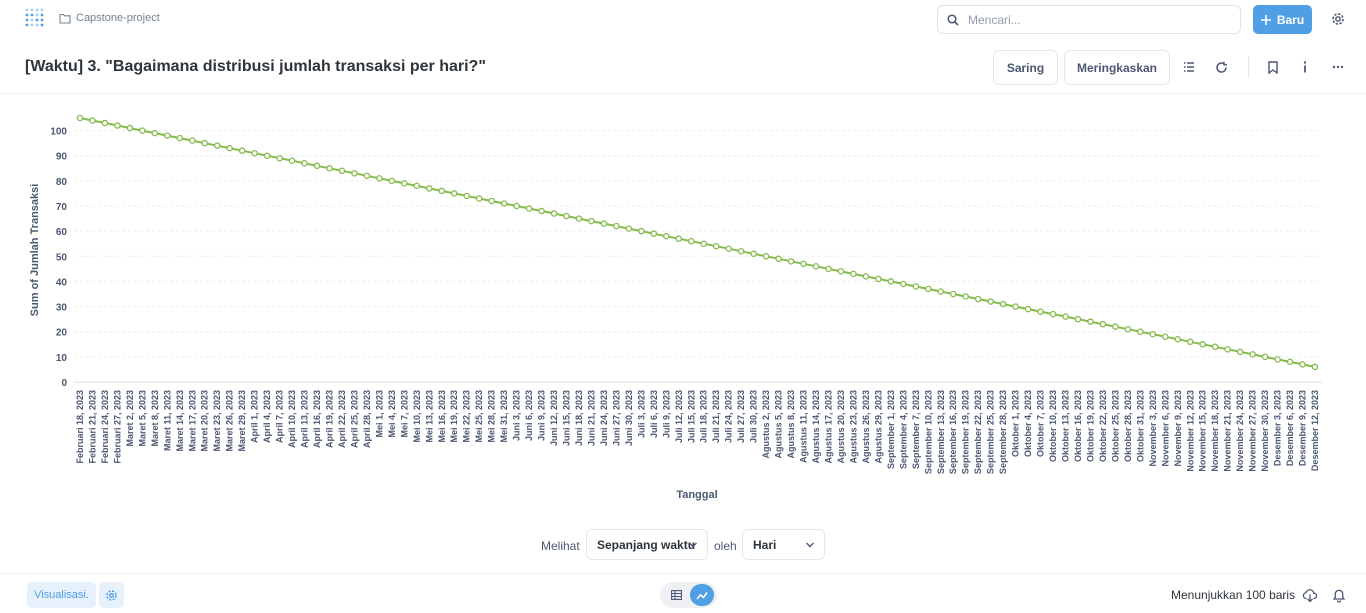 This screenshot has width=1366, height=613. Describe the element at coordinates (1025, 67) in the screenshot. I see `filter-button: Saring` at that location.